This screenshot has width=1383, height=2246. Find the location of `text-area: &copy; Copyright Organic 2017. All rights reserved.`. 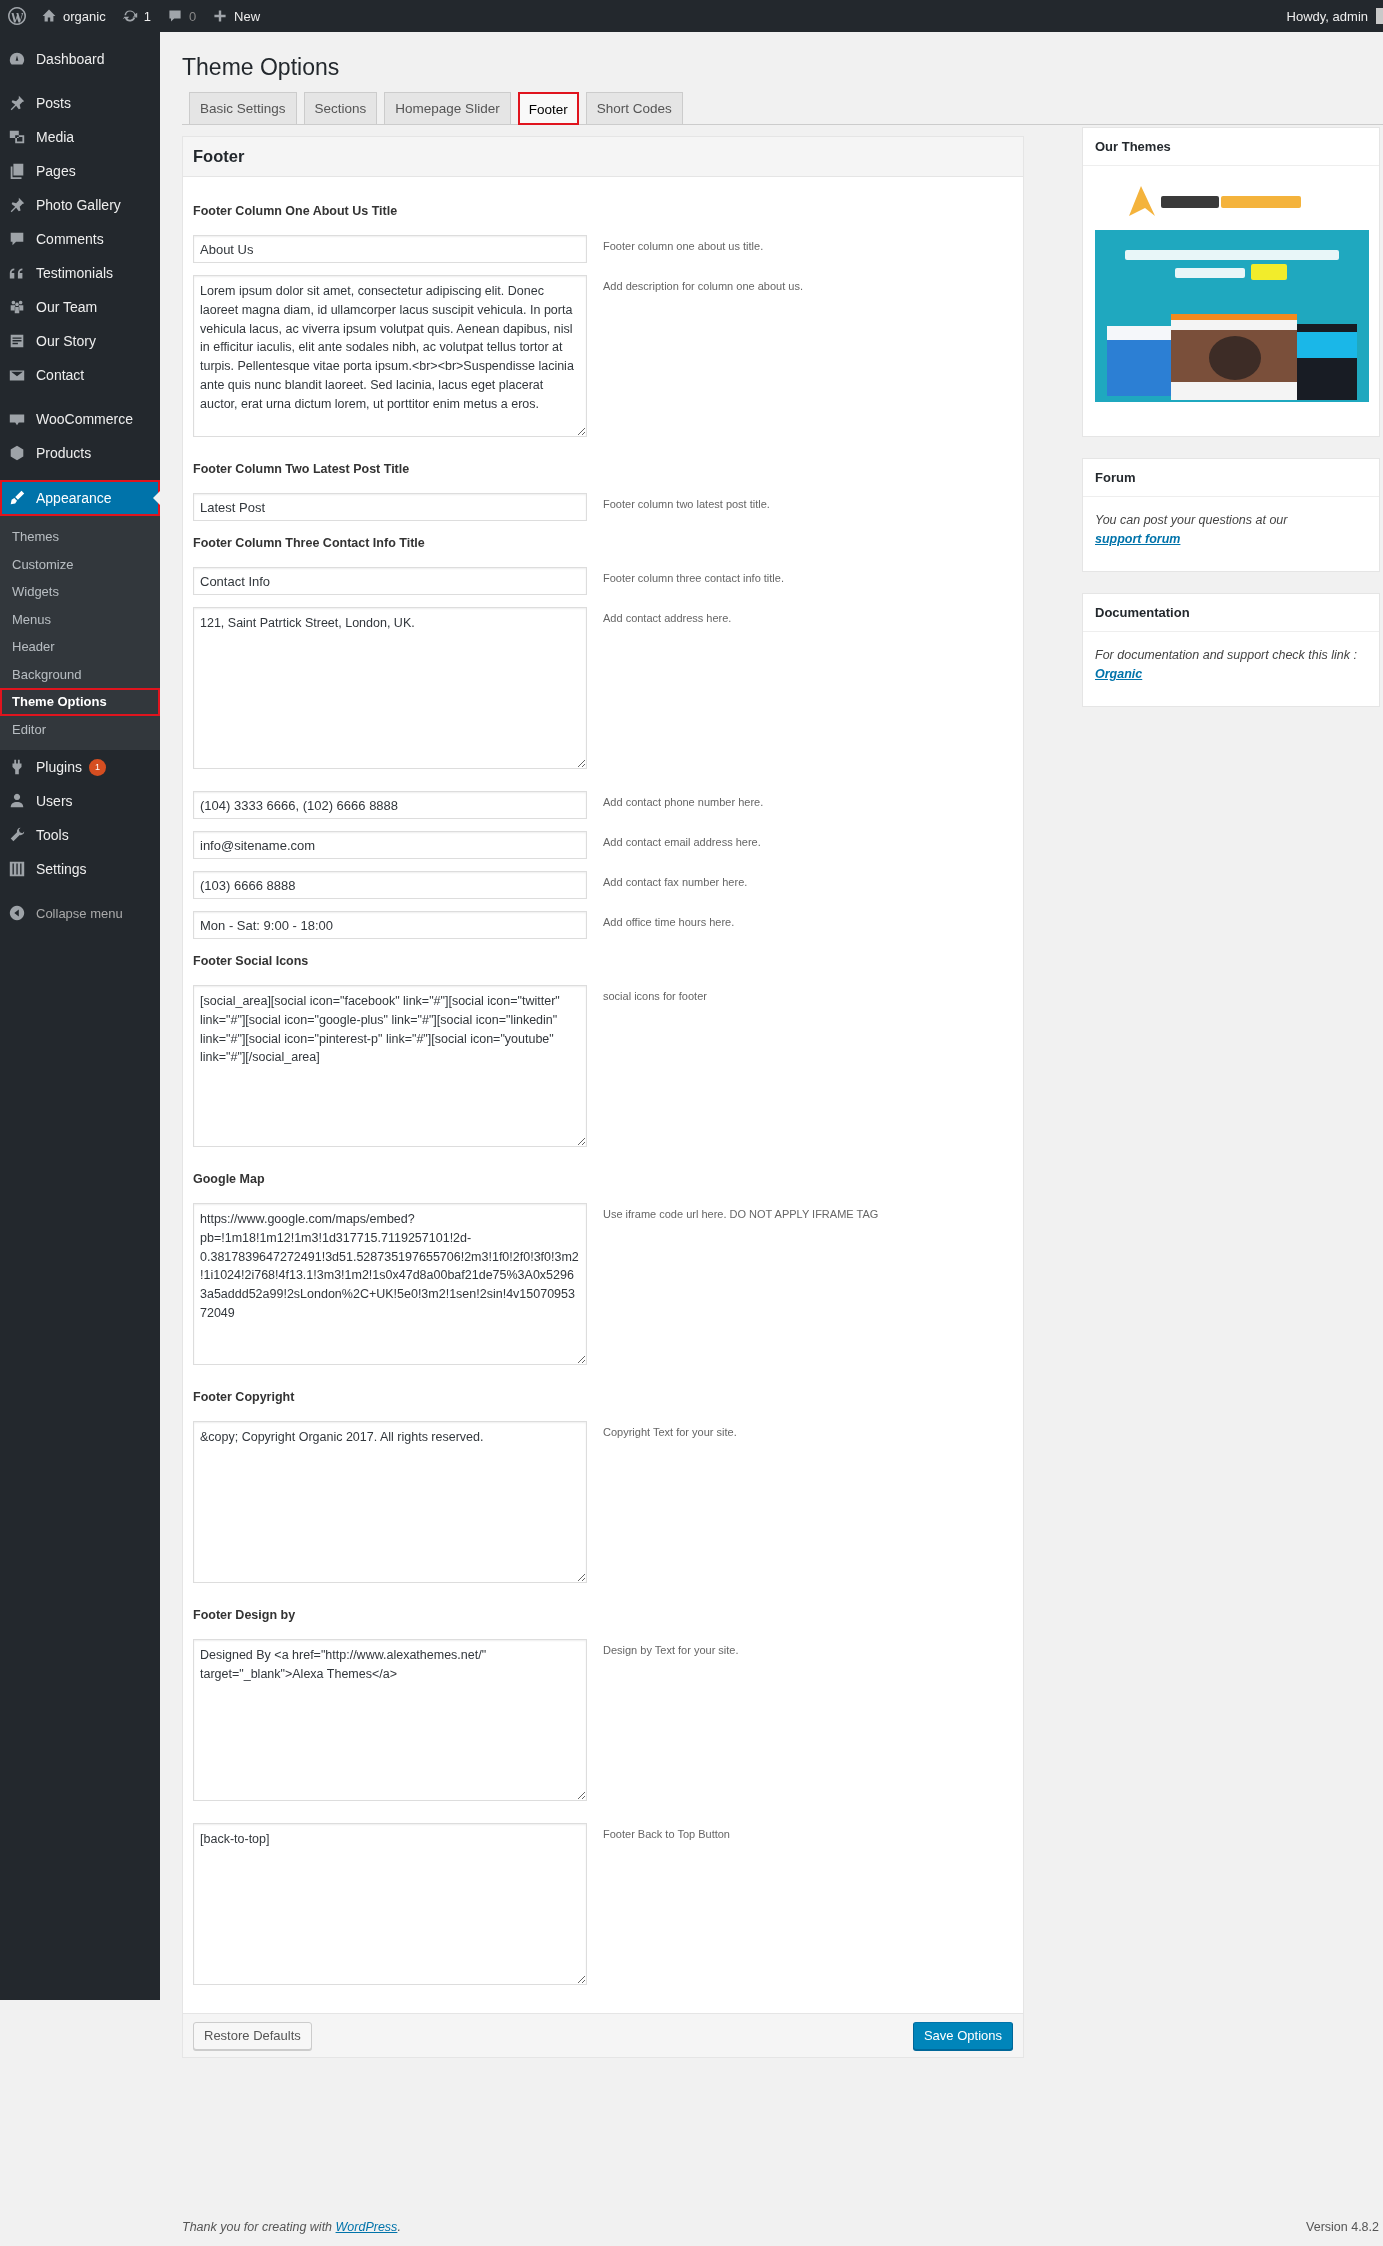

text-area: &copy; Copyright Organic 2017. All rights reserved. is located at coordinates (390, 1502).